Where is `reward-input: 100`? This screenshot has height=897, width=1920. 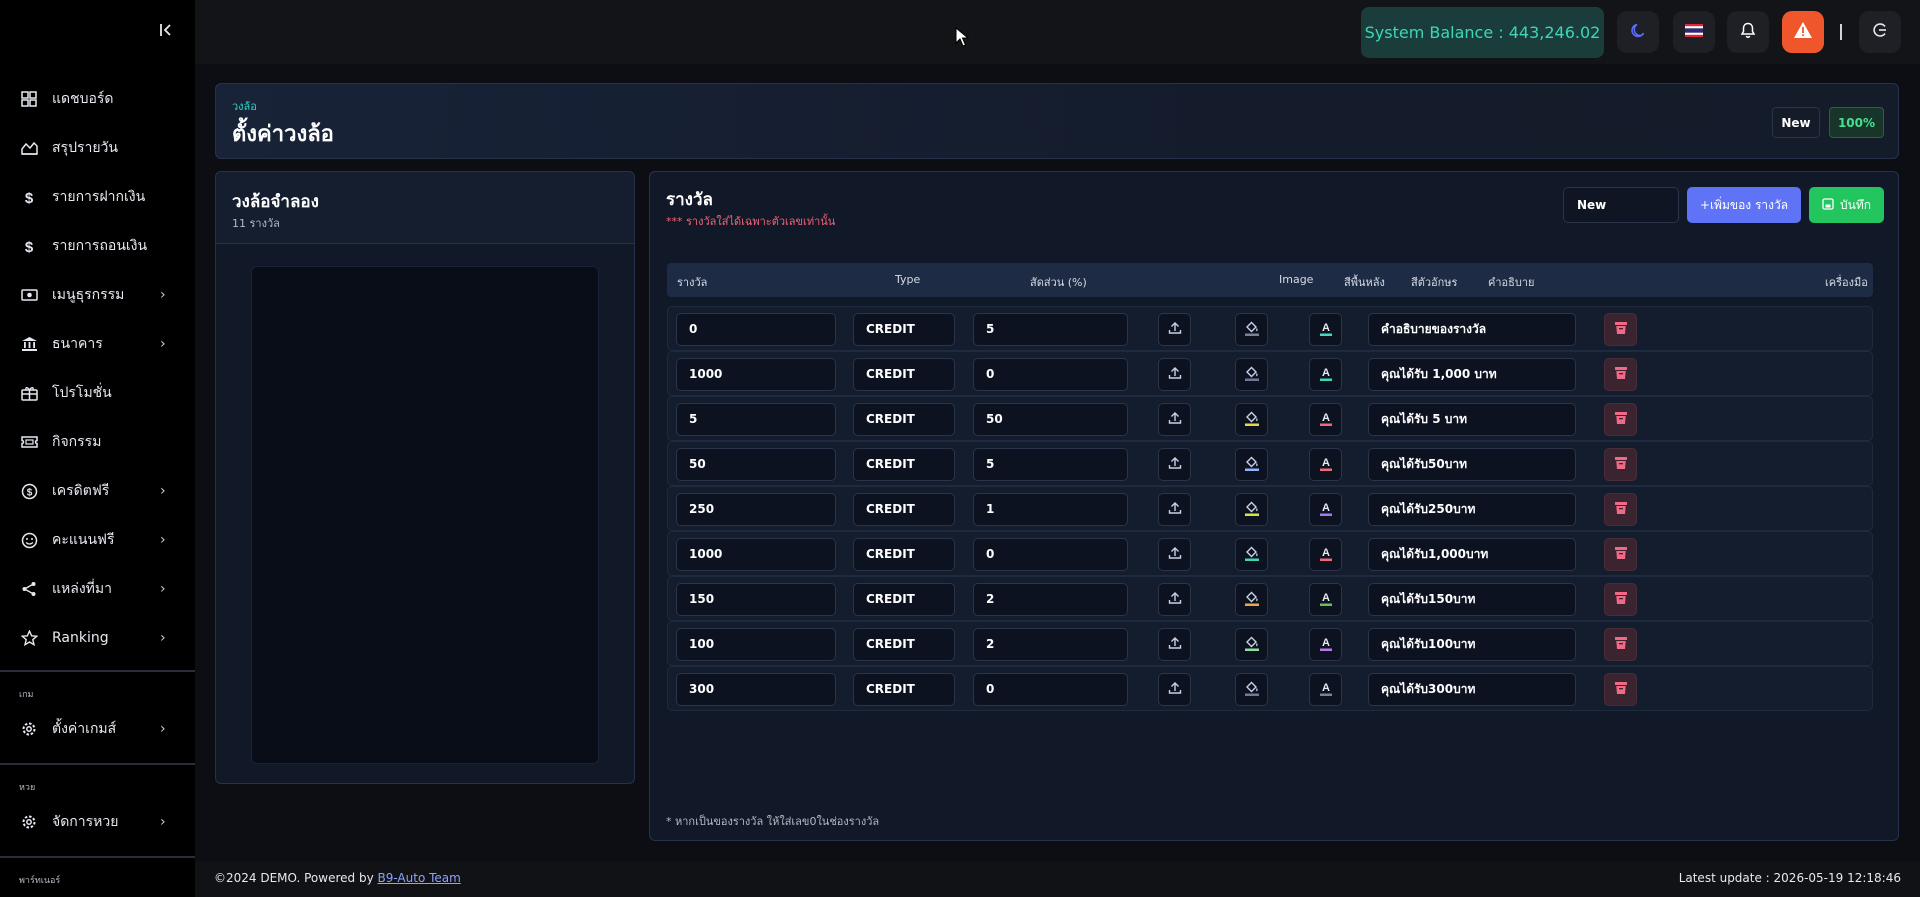
reward-input: 100 is located at coordinates (756, 644).